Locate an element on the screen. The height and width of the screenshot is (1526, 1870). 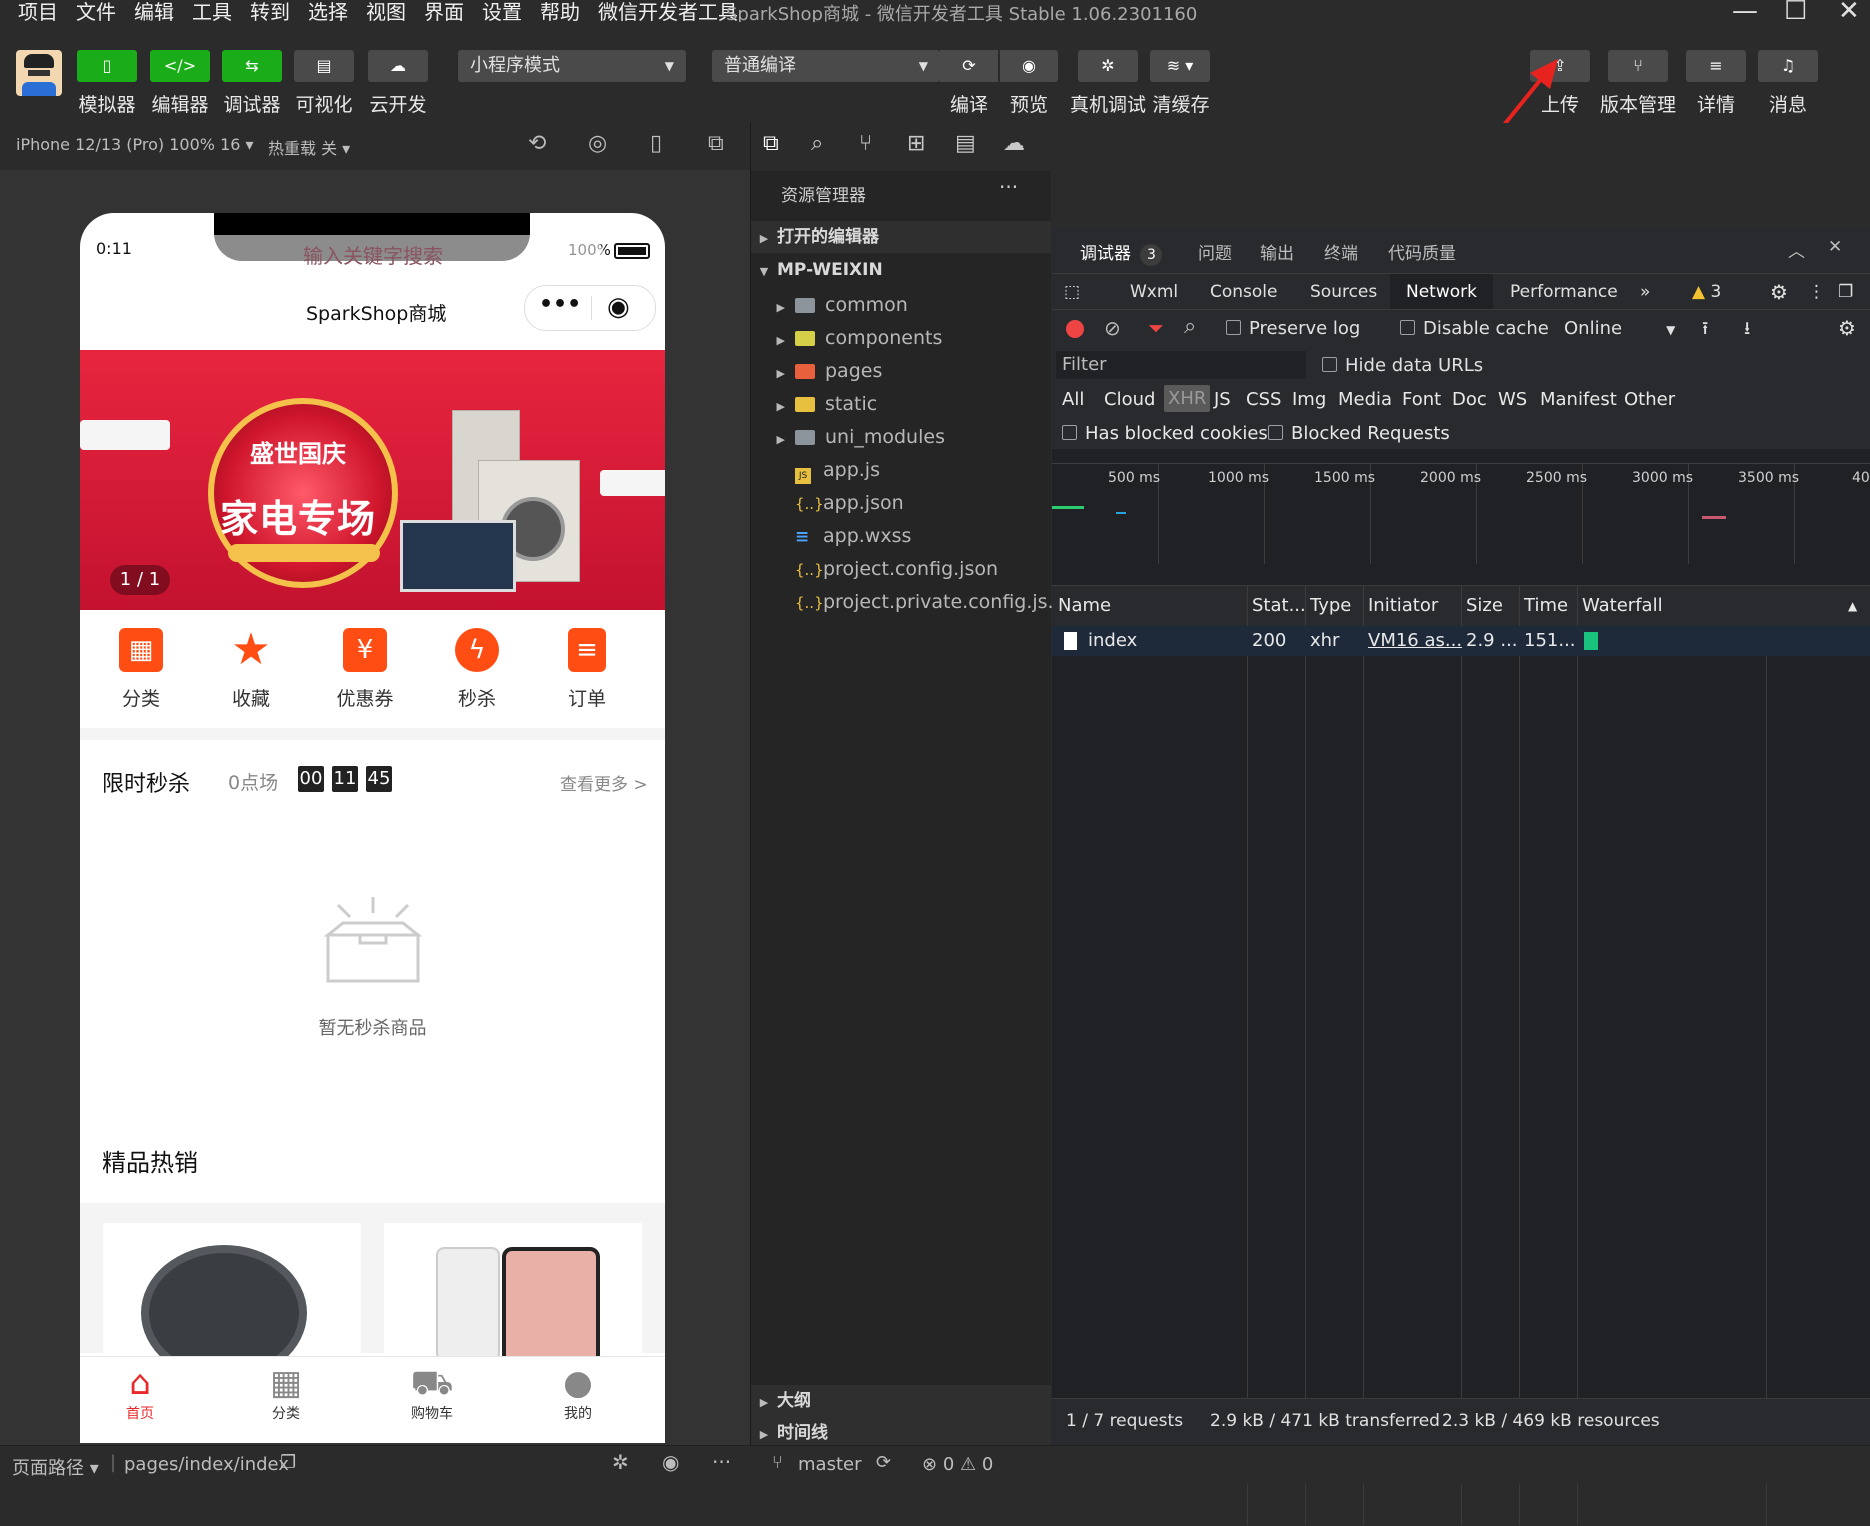
view-more-link: 查看更多 > is located at coordinates (604, 782).